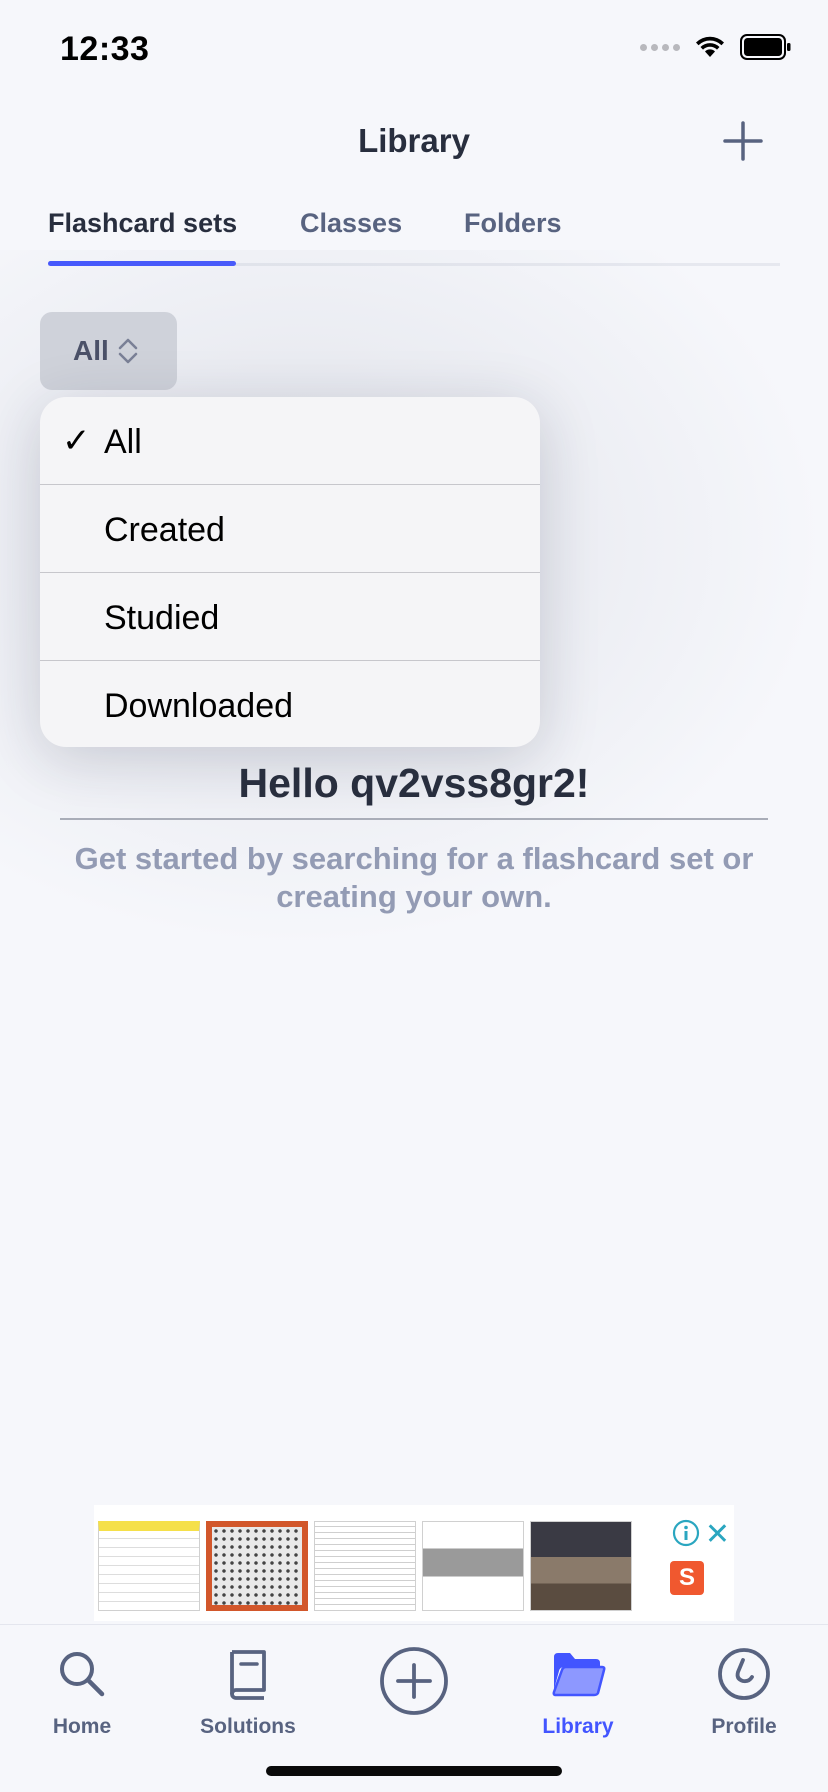 The image size is (828, 1792). Describe the element at coordinates (105, 49) in the screenshot. I see `status-time: 12:33` at that location.